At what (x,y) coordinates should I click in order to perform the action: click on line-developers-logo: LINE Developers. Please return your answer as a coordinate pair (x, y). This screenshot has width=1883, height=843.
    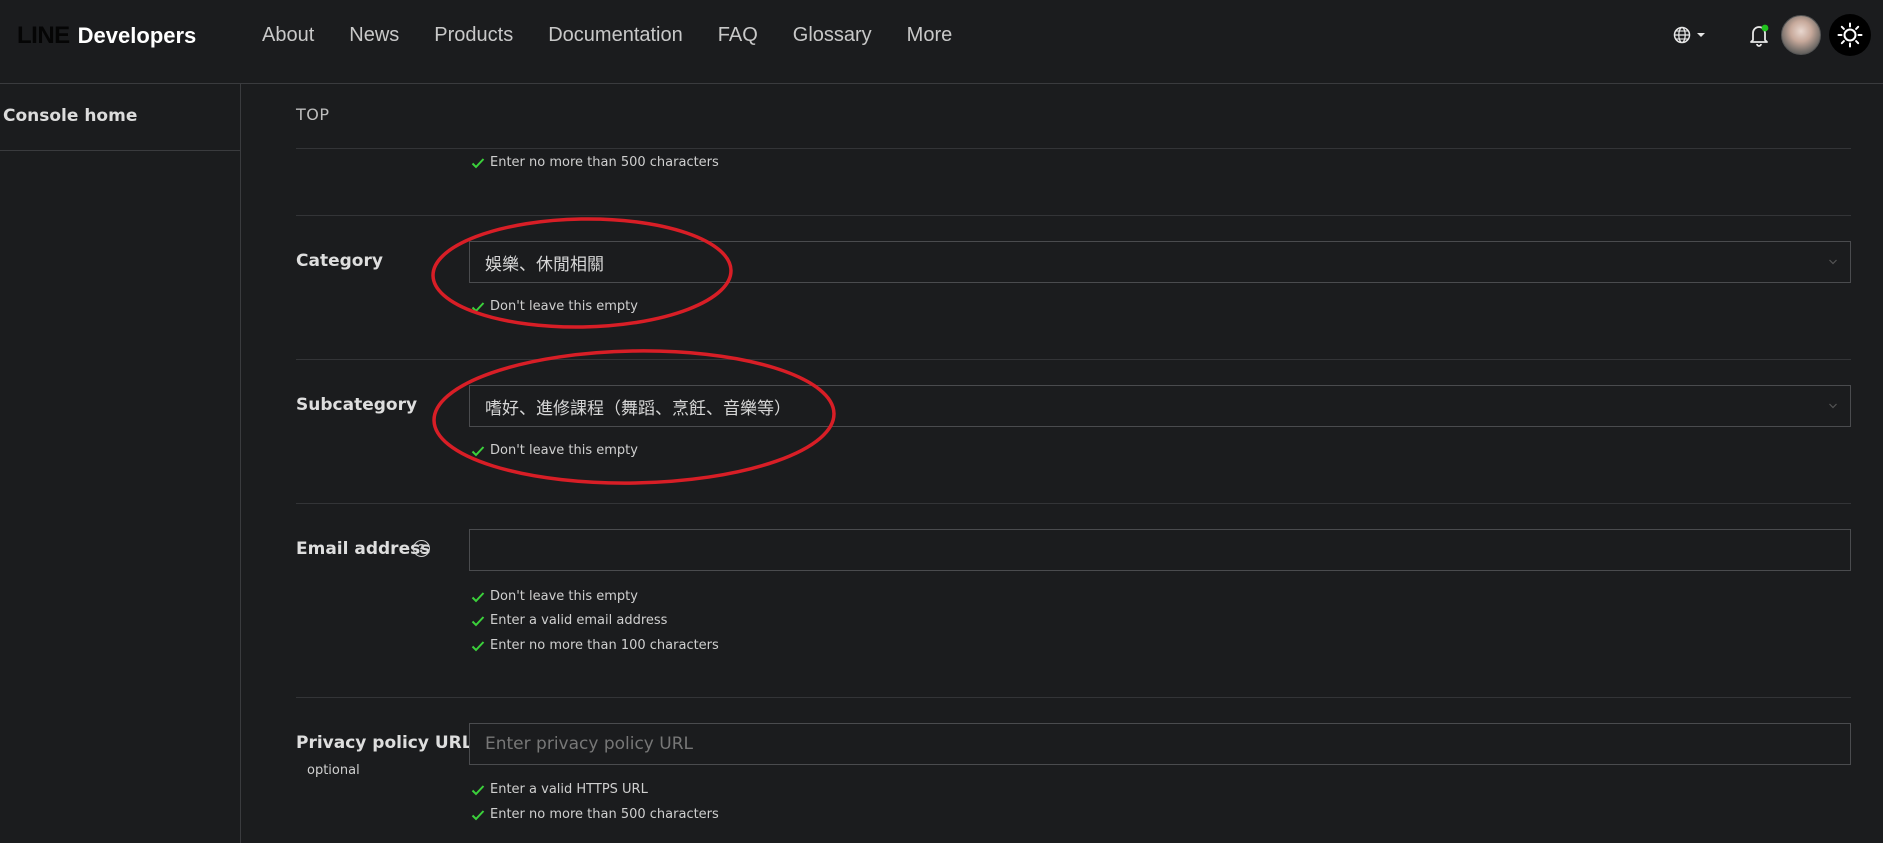
    Looking at the image, I should click on (106, 37).